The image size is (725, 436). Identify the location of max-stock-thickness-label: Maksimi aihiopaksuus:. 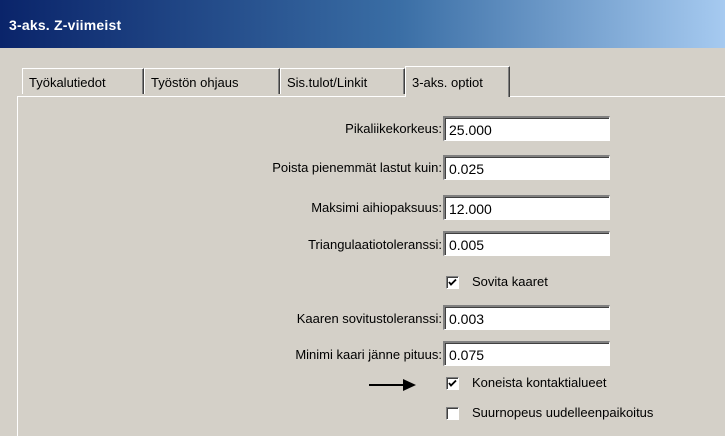
(376, 207).